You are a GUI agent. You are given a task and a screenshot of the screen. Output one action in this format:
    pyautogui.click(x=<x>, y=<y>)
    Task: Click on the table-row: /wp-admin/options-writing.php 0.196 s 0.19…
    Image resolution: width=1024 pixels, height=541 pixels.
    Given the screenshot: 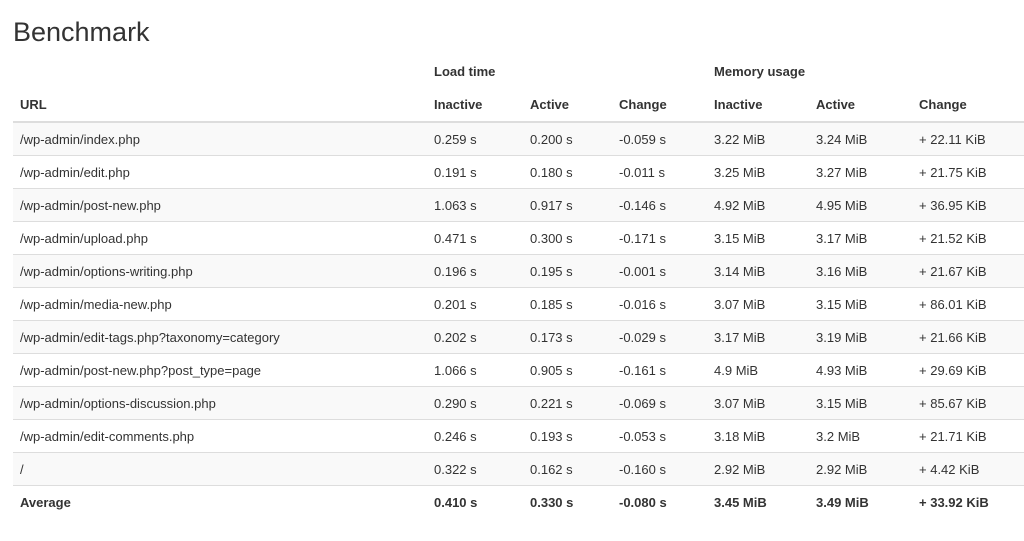 What is the action you would take?
    pyautogui.click(x=518, y=271)
    